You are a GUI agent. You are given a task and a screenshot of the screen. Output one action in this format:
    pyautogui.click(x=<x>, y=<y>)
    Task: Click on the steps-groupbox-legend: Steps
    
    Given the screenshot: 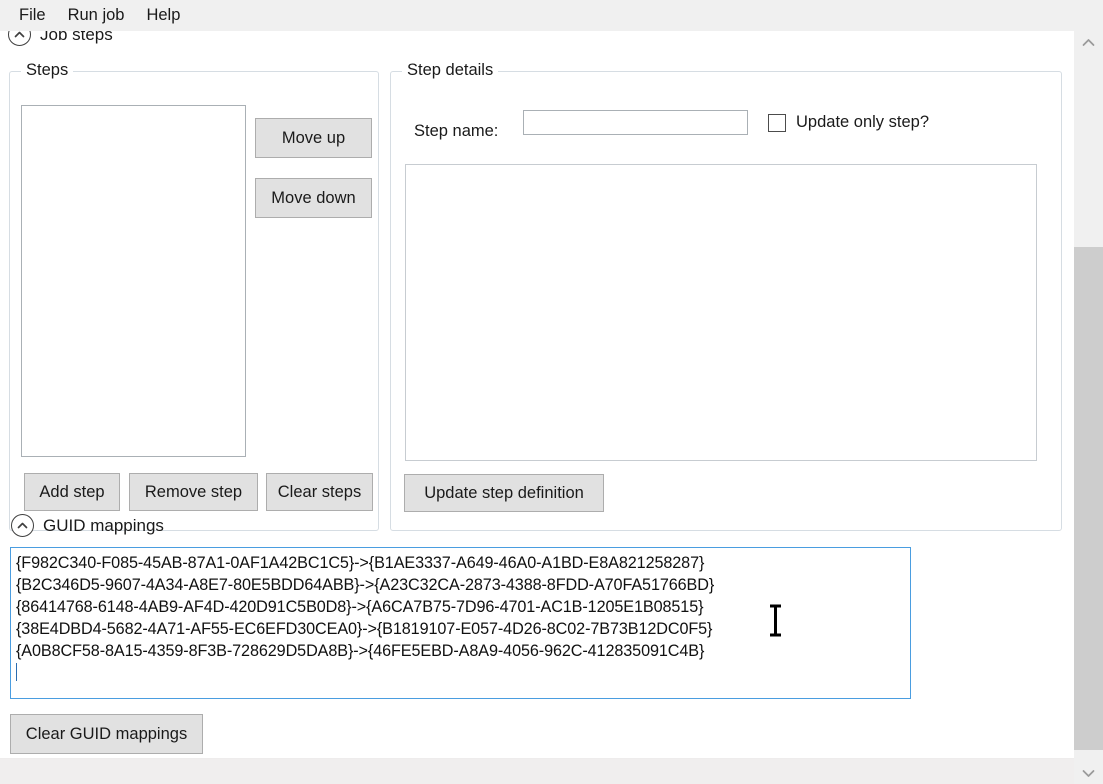 What is the action you would take?
    pyautogui.click(x=47, y=70)
    